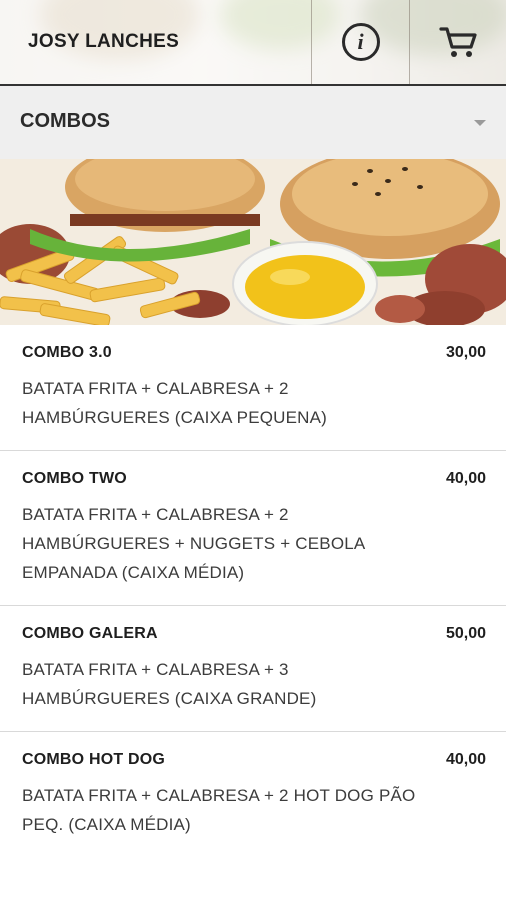  I want to click on product-price: 30,00, so click(465, 352).